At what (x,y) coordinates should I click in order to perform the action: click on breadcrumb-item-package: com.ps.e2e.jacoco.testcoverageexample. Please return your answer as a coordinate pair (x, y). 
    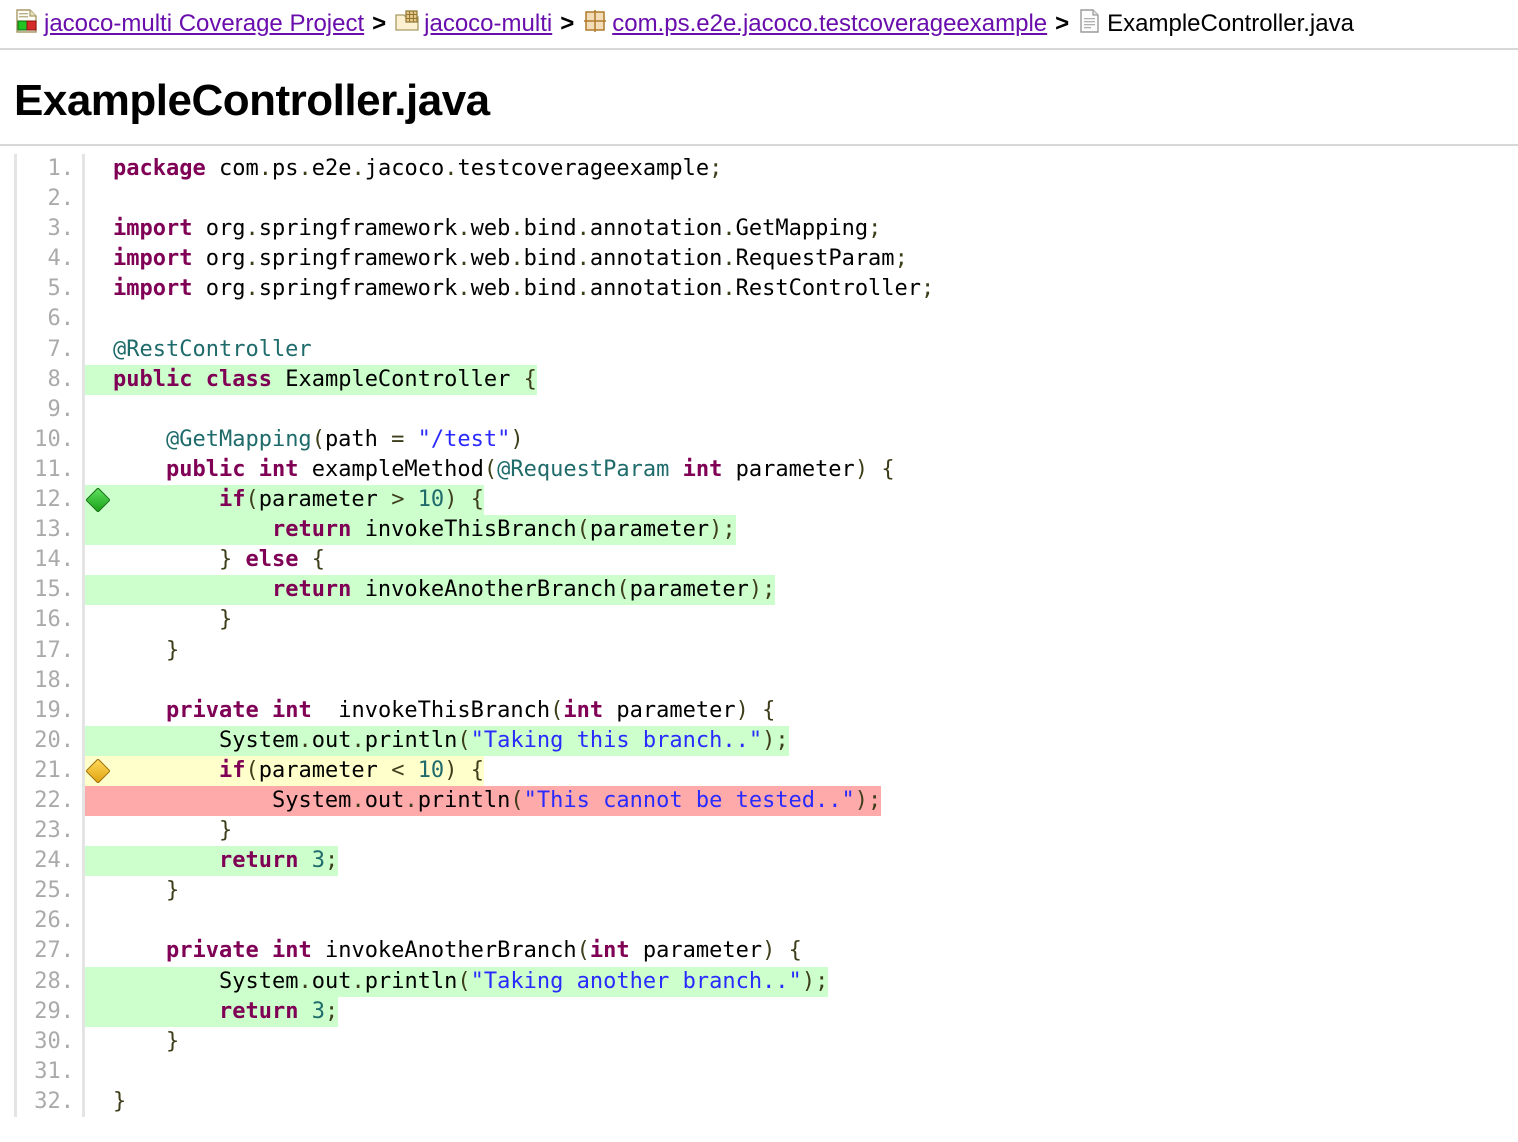
    Looking at the image, I should click on (814, 24).